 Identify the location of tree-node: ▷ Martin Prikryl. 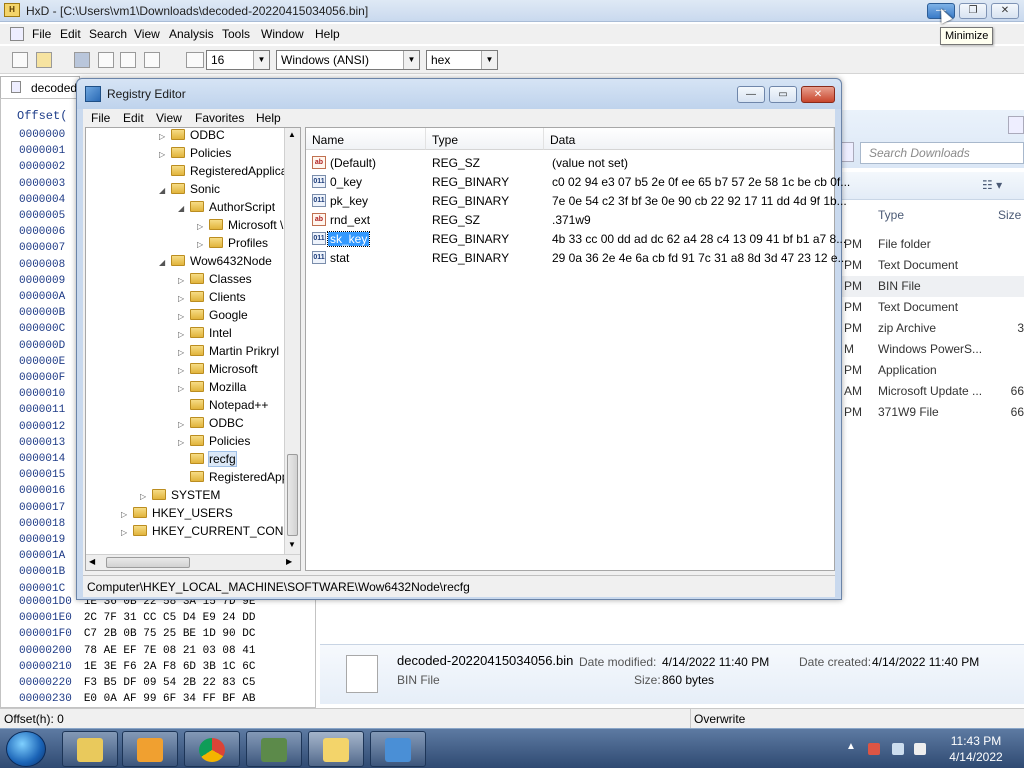
(228, 353).